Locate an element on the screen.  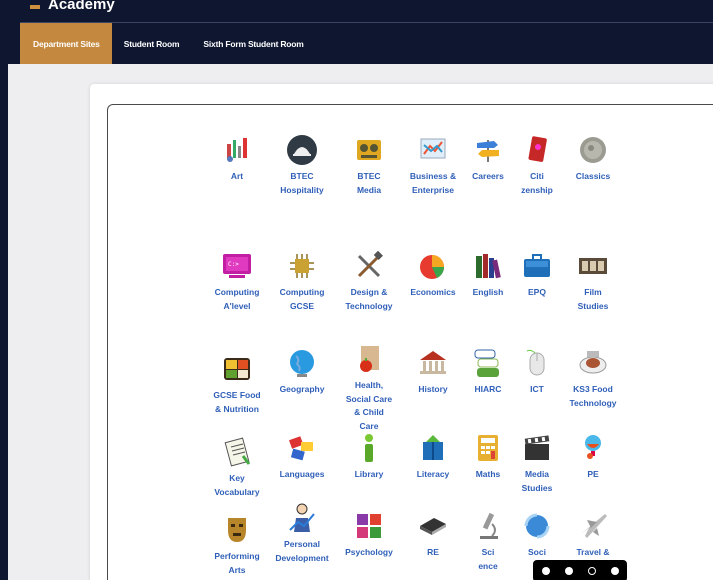
info-icon is located at coordinates (369, 448).